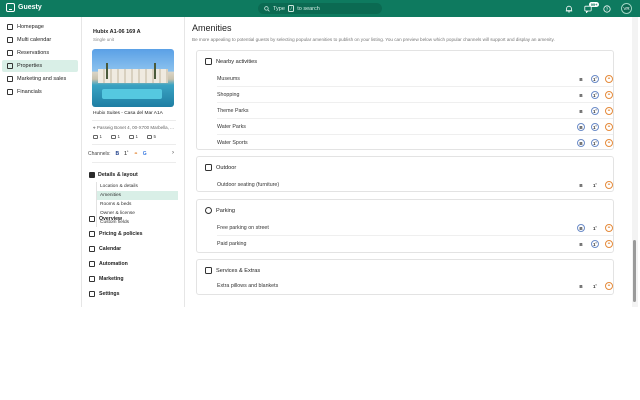 Image resolution: width=640 pixels, height=400 pixels. I want to click on guesty-logo: Guesty, so click(24, 7).